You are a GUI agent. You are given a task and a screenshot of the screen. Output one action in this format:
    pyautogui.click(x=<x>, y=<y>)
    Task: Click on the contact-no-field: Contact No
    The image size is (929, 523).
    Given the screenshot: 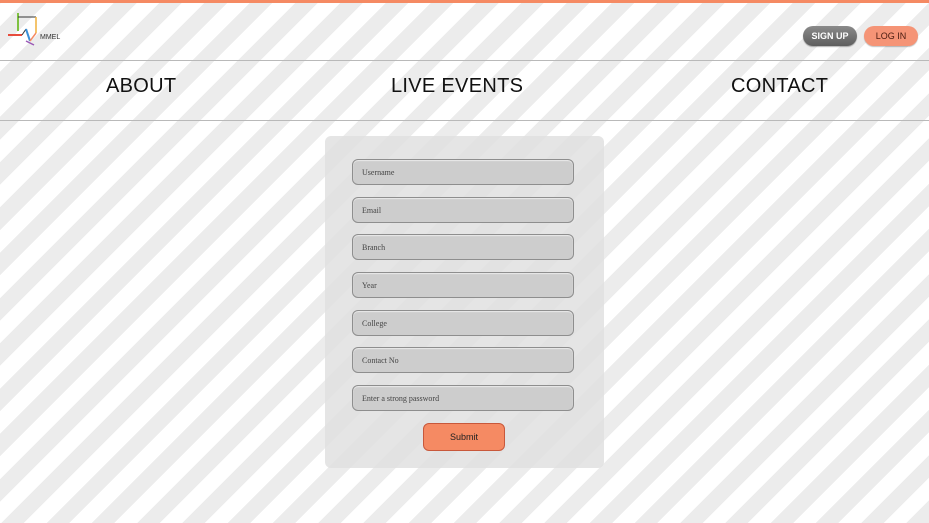 What is the action you would take?
    pyautogui.click(x=463, y=360)
    